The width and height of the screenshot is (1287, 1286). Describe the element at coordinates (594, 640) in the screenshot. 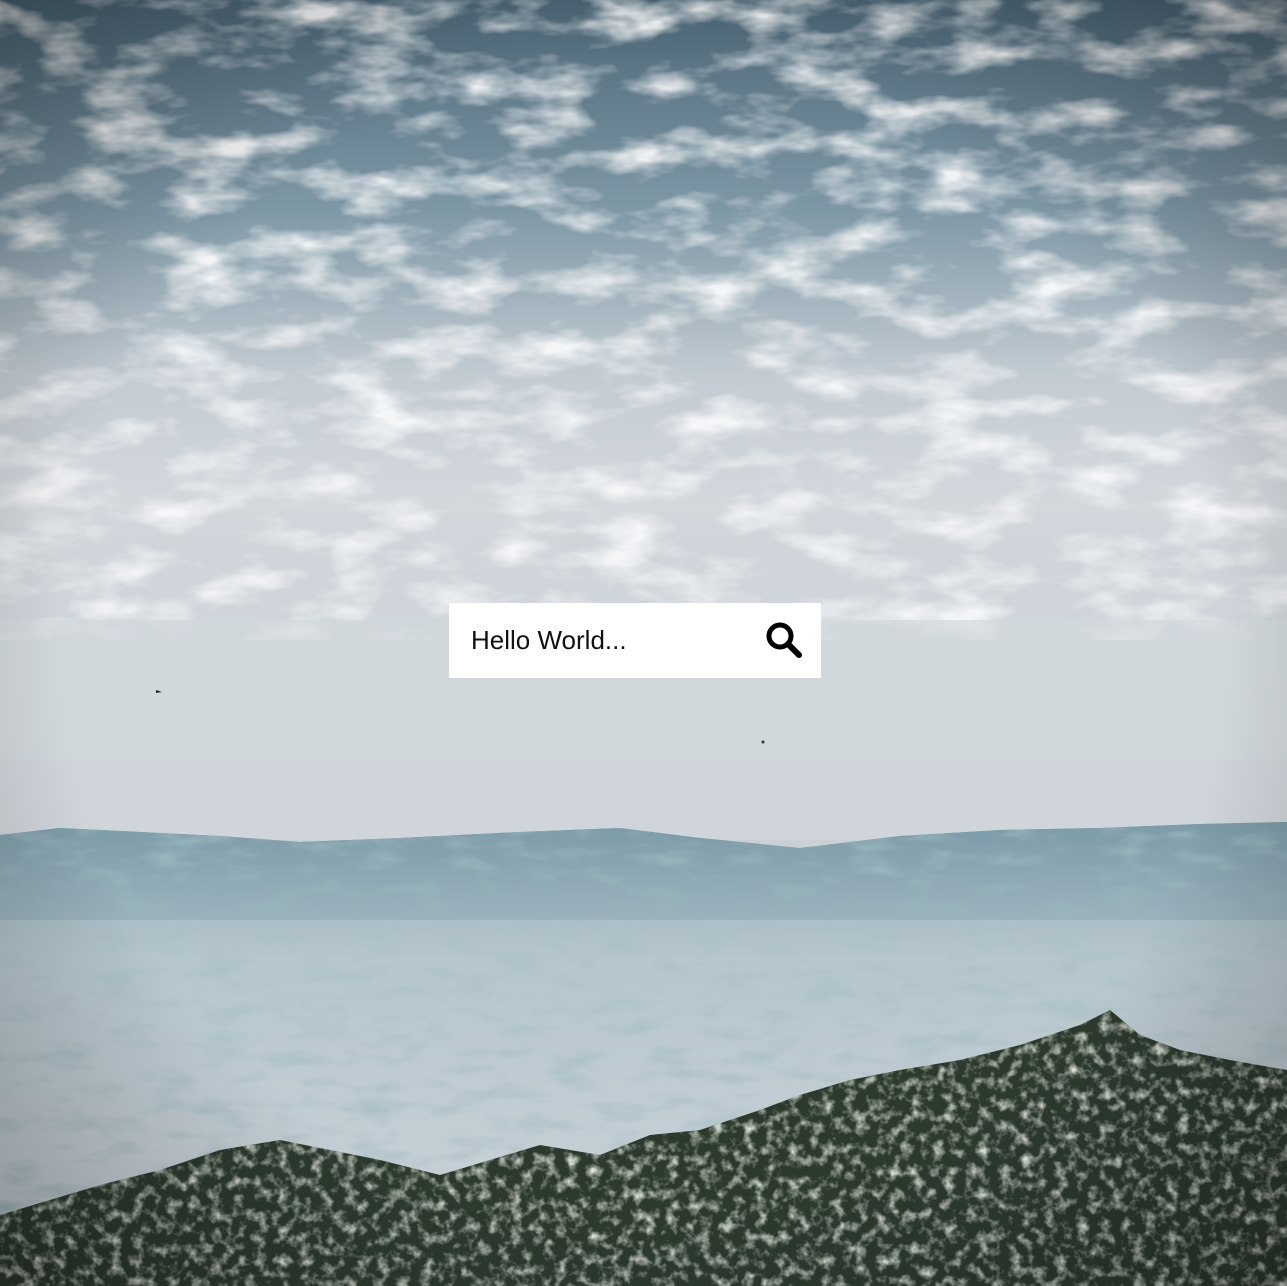

I see `search-input` at that location.